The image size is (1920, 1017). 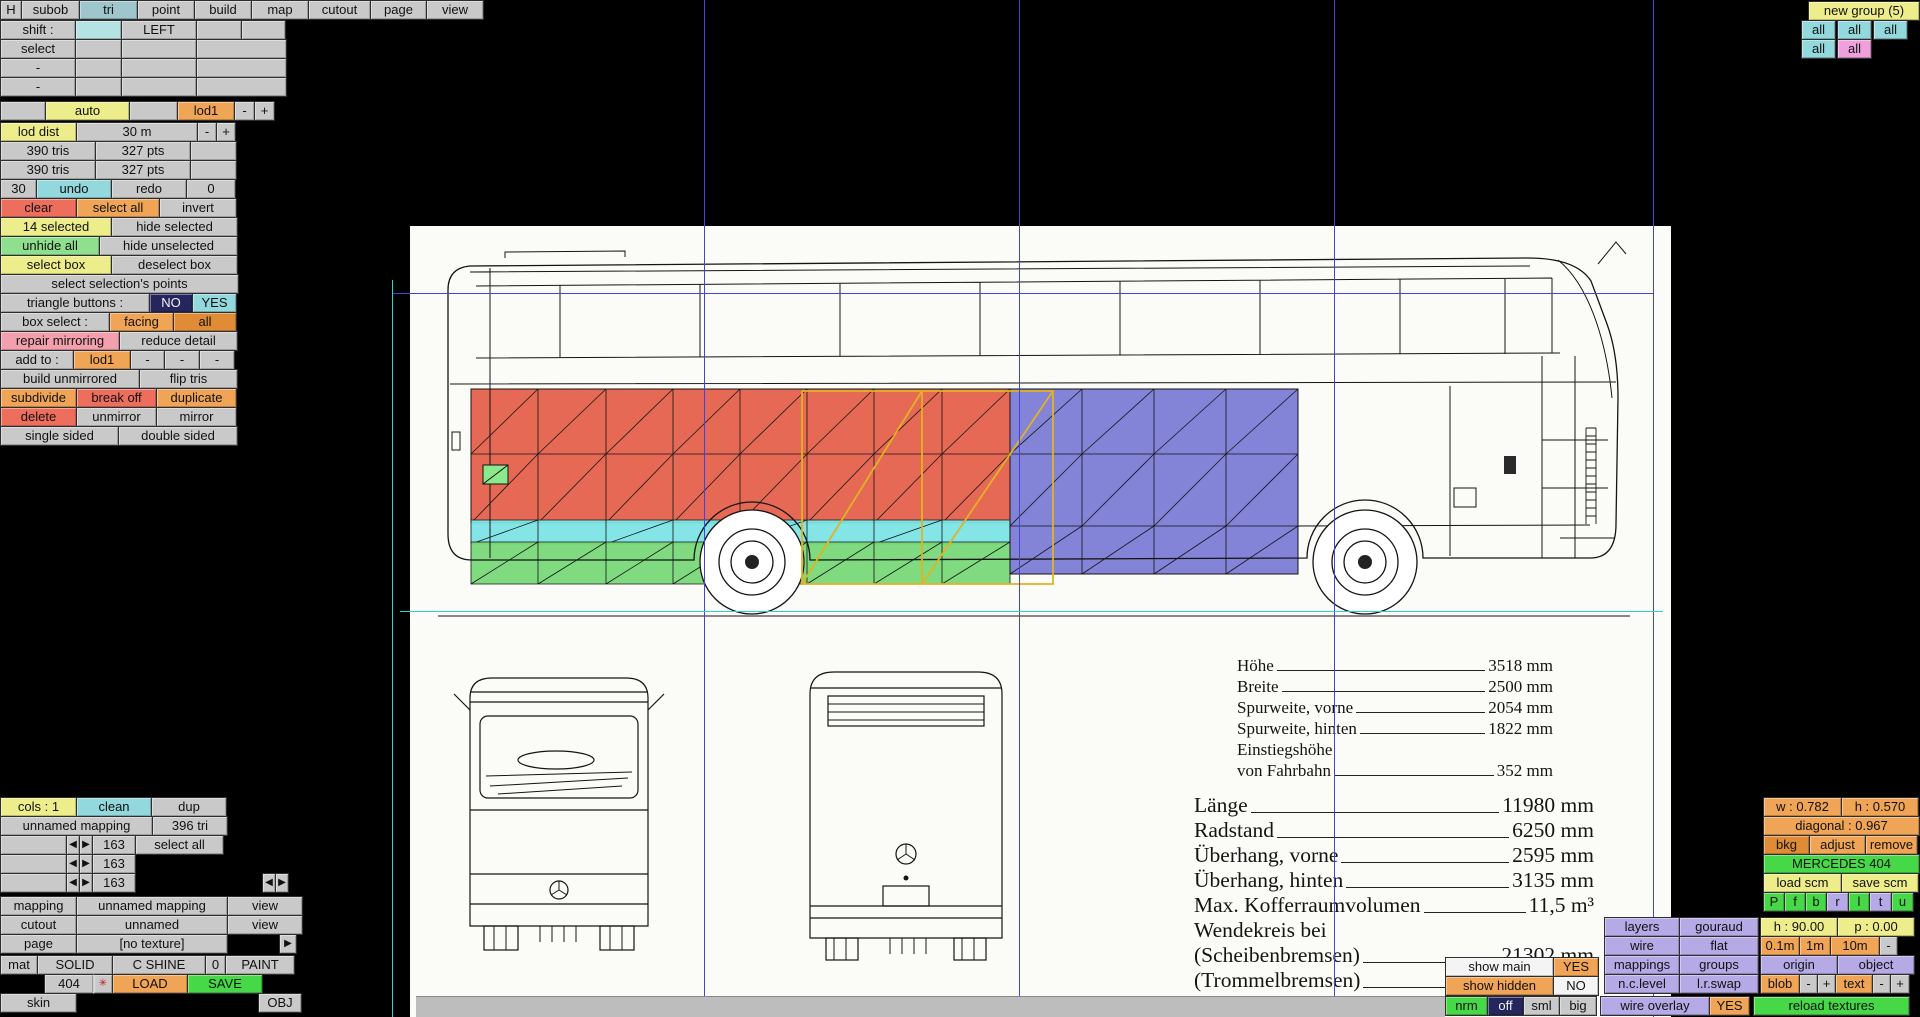 I want to click on clean: clean, so click(x=114, y=807).